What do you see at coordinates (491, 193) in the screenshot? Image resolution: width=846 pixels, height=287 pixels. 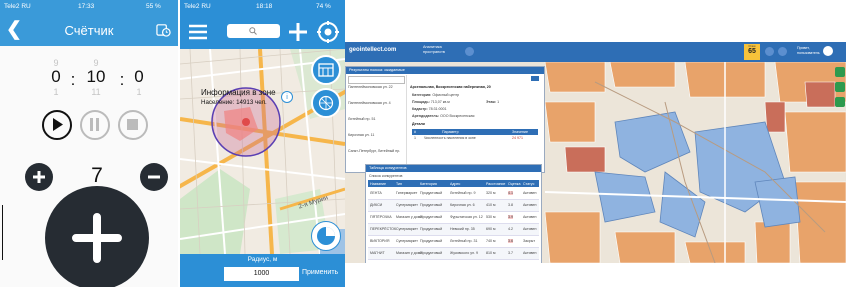 I see `table-cell: 320 м` at bounding box center [491, 193].